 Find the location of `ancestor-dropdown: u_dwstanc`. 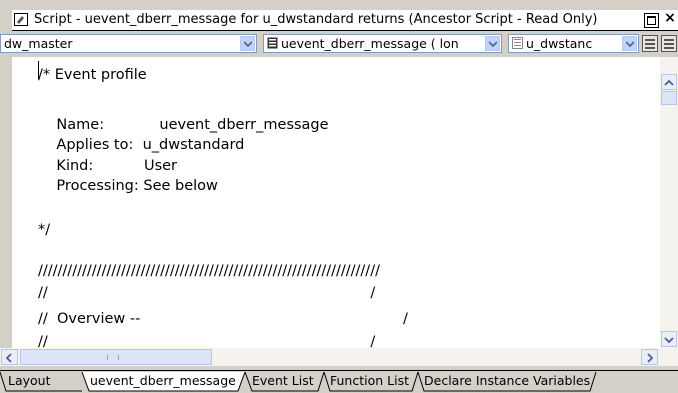

ancestor-dropdown: u_dwstanc is located at coordinates (573, 43).